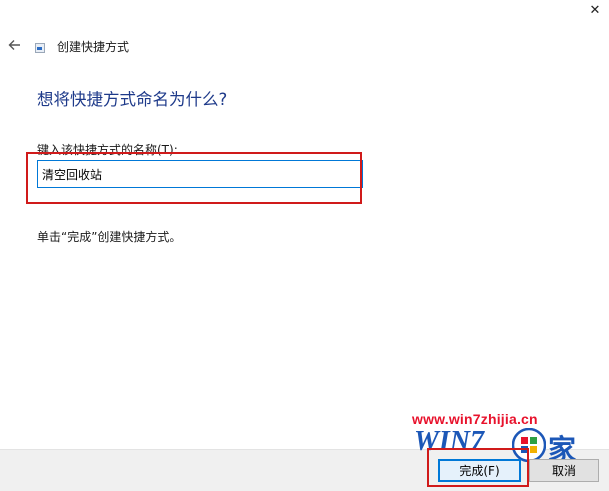 This screenshot has height=491, width=609. What do you see at coordinates (564, 470) in the screenshot?
I see `cancel-button: 取消` at bounding box center [564, 470].